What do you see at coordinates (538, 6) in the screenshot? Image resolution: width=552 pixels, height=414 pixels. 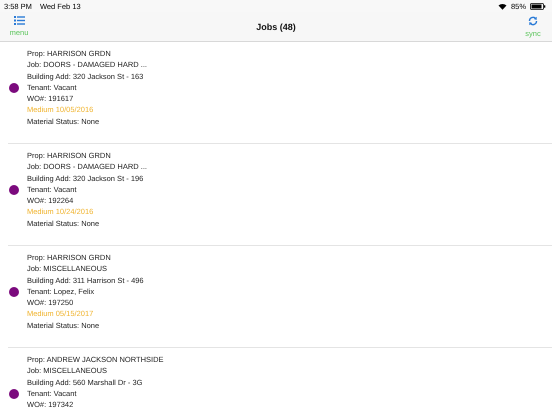 I see `battery-icon` at bounding box center [538, 6].